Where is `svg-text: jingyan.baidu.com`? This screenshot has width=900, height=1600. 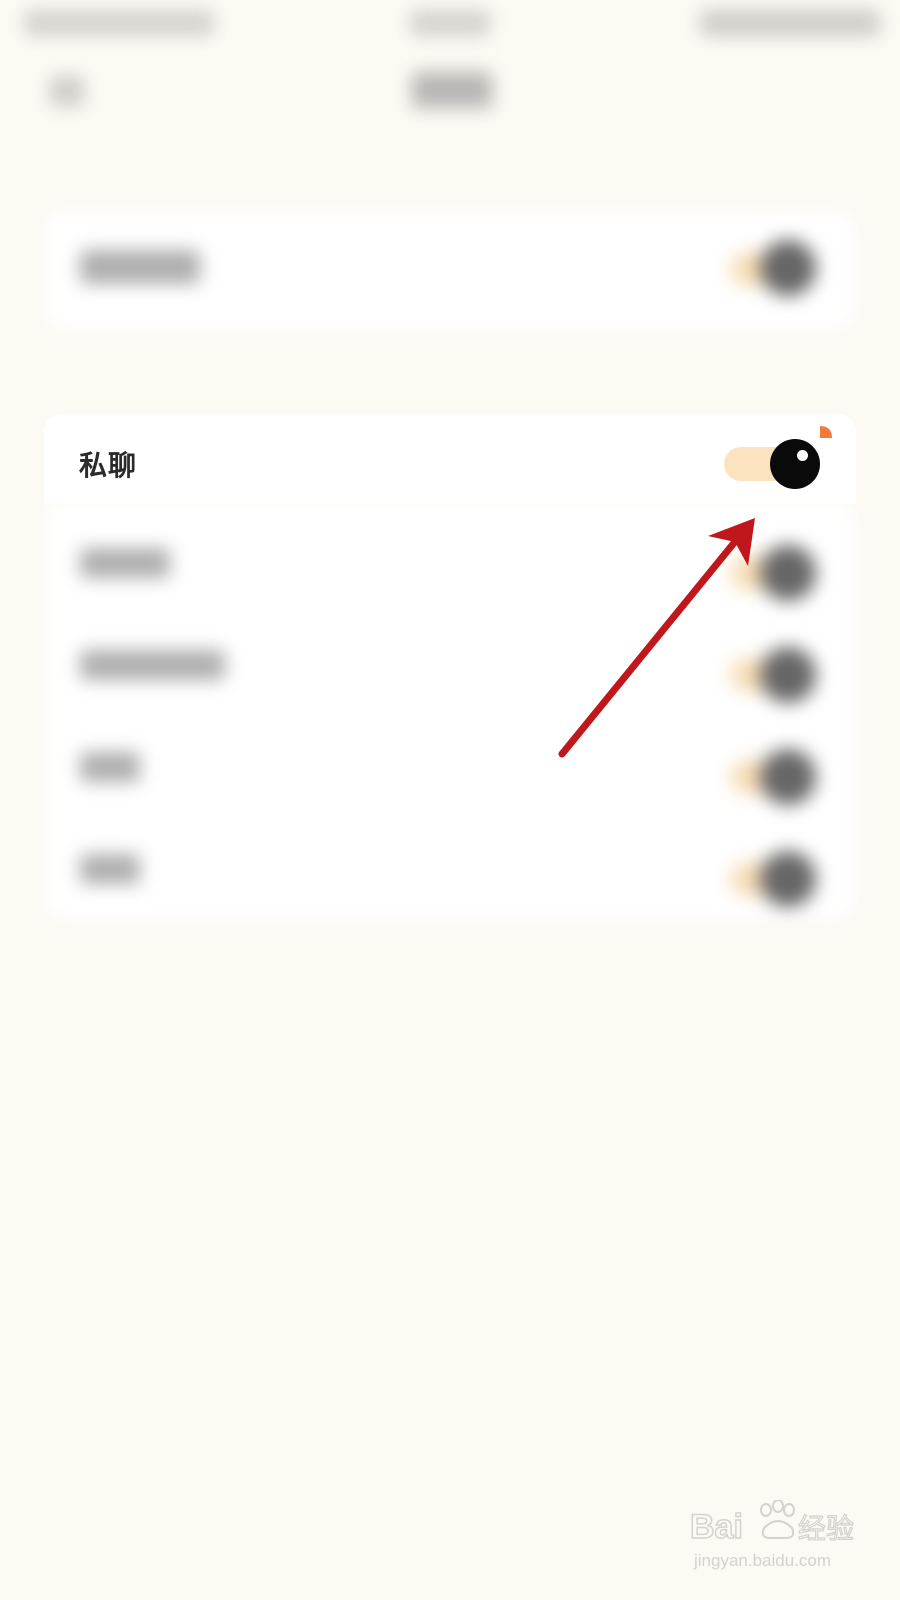
svg-text: jingyan.baidu.com is located at coordinates (762, 1560).